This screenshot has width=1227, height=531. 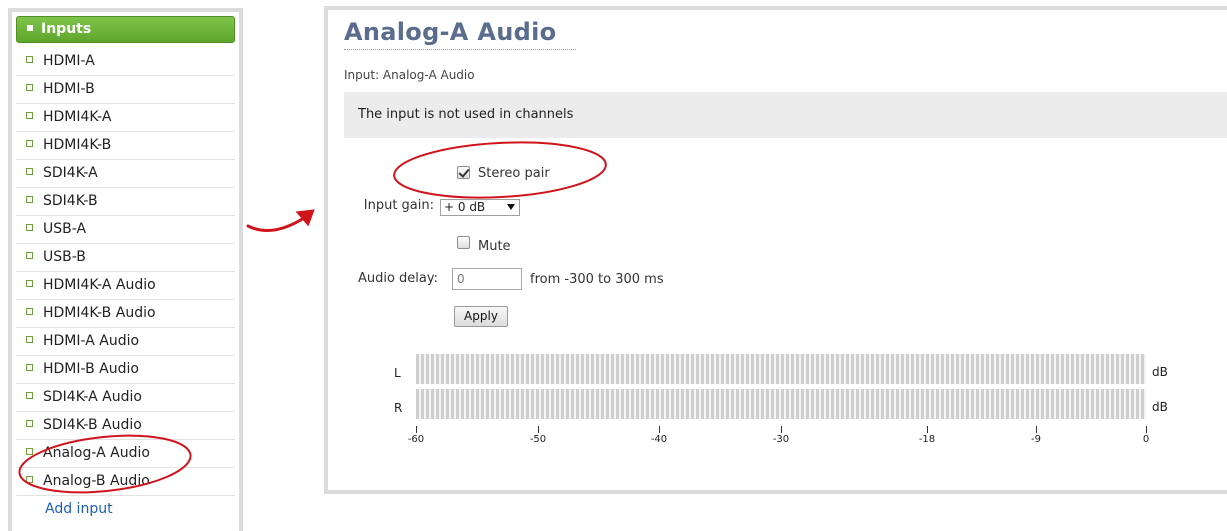 What do you see at coordinates (659, 439) in the screenshot?
I see `meter-tick-label: -40` at bounding box center [659, 439].